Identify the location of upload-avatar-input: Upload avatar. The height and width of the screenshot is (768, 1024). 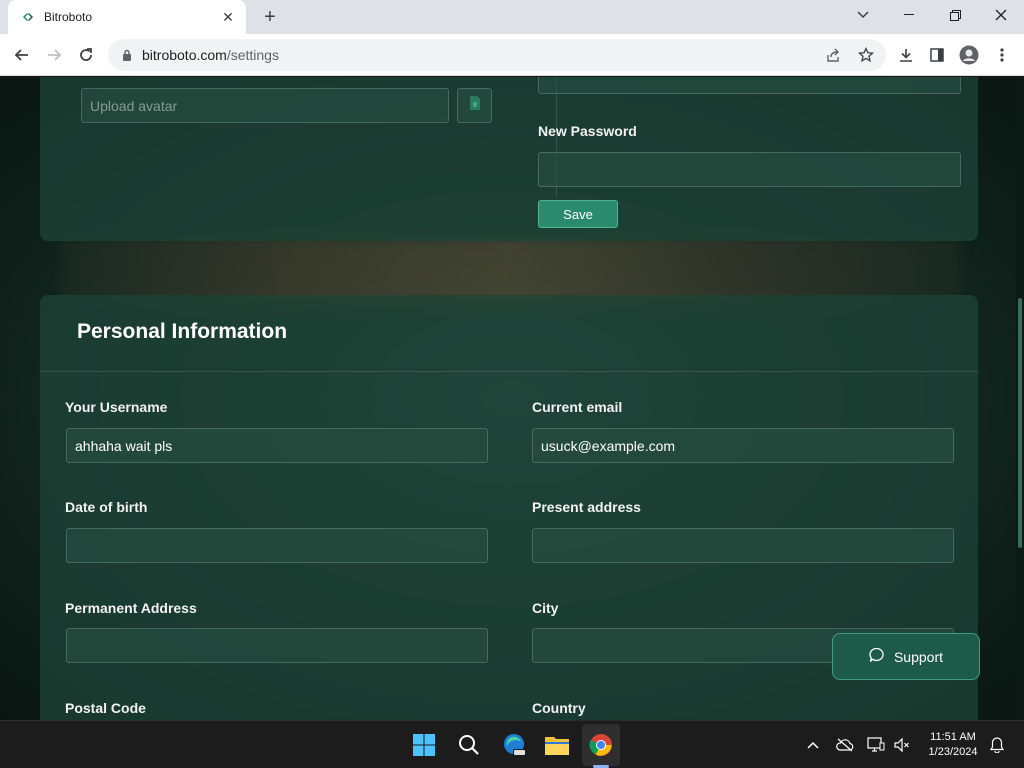
(265, 105).